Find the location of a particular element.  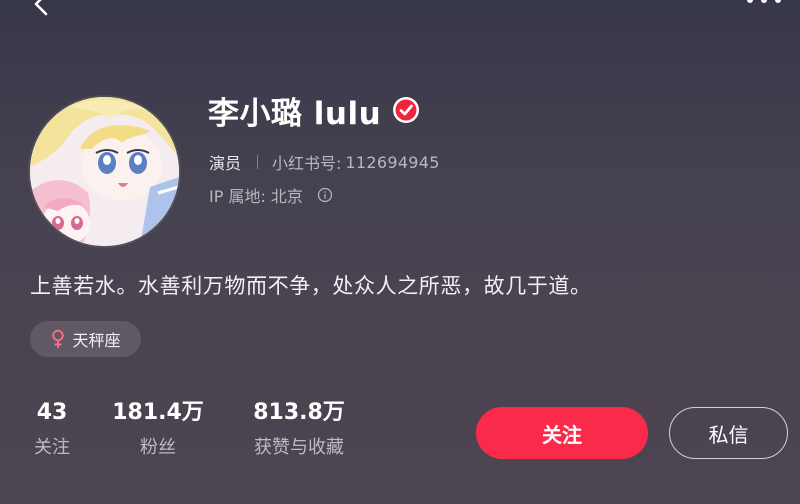

message-button: 私信 is located at coordinates (728, 433).